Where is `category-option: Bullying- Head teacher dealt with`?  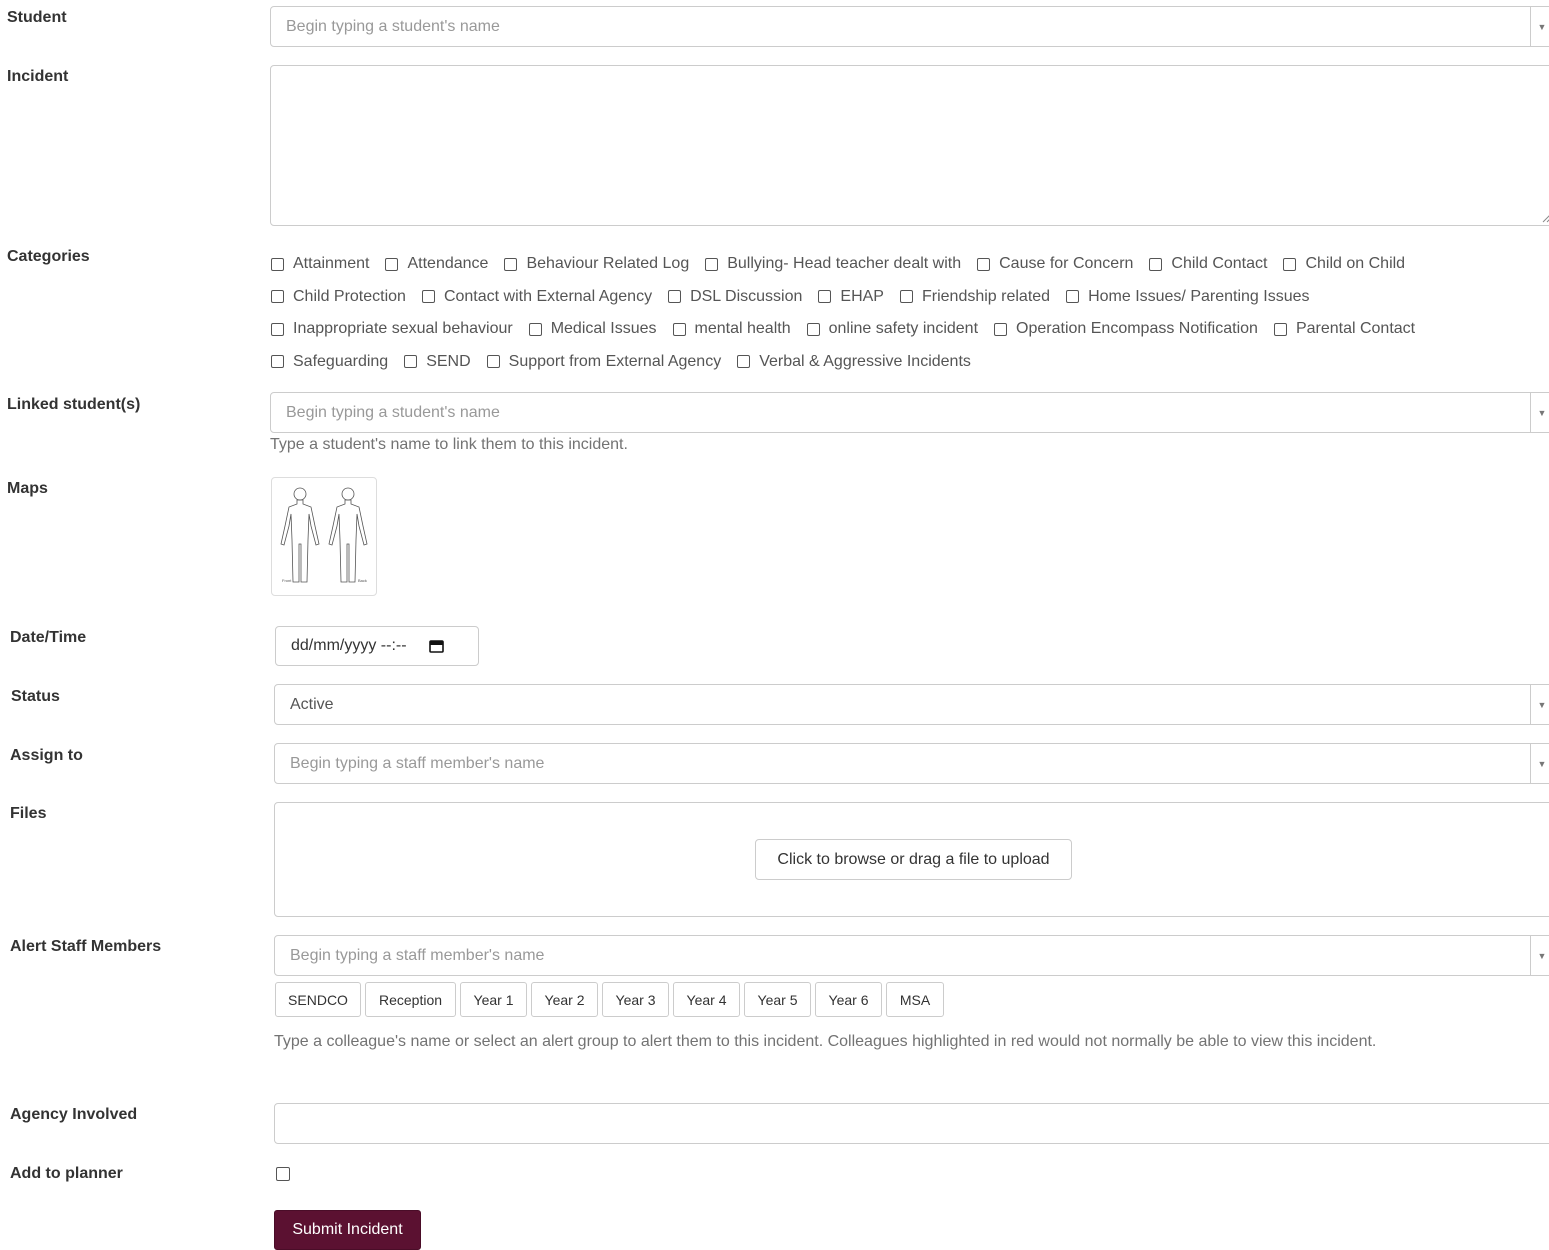 category-option: Bullying- Head teacher dealt with is located at coordinates (833, 264).